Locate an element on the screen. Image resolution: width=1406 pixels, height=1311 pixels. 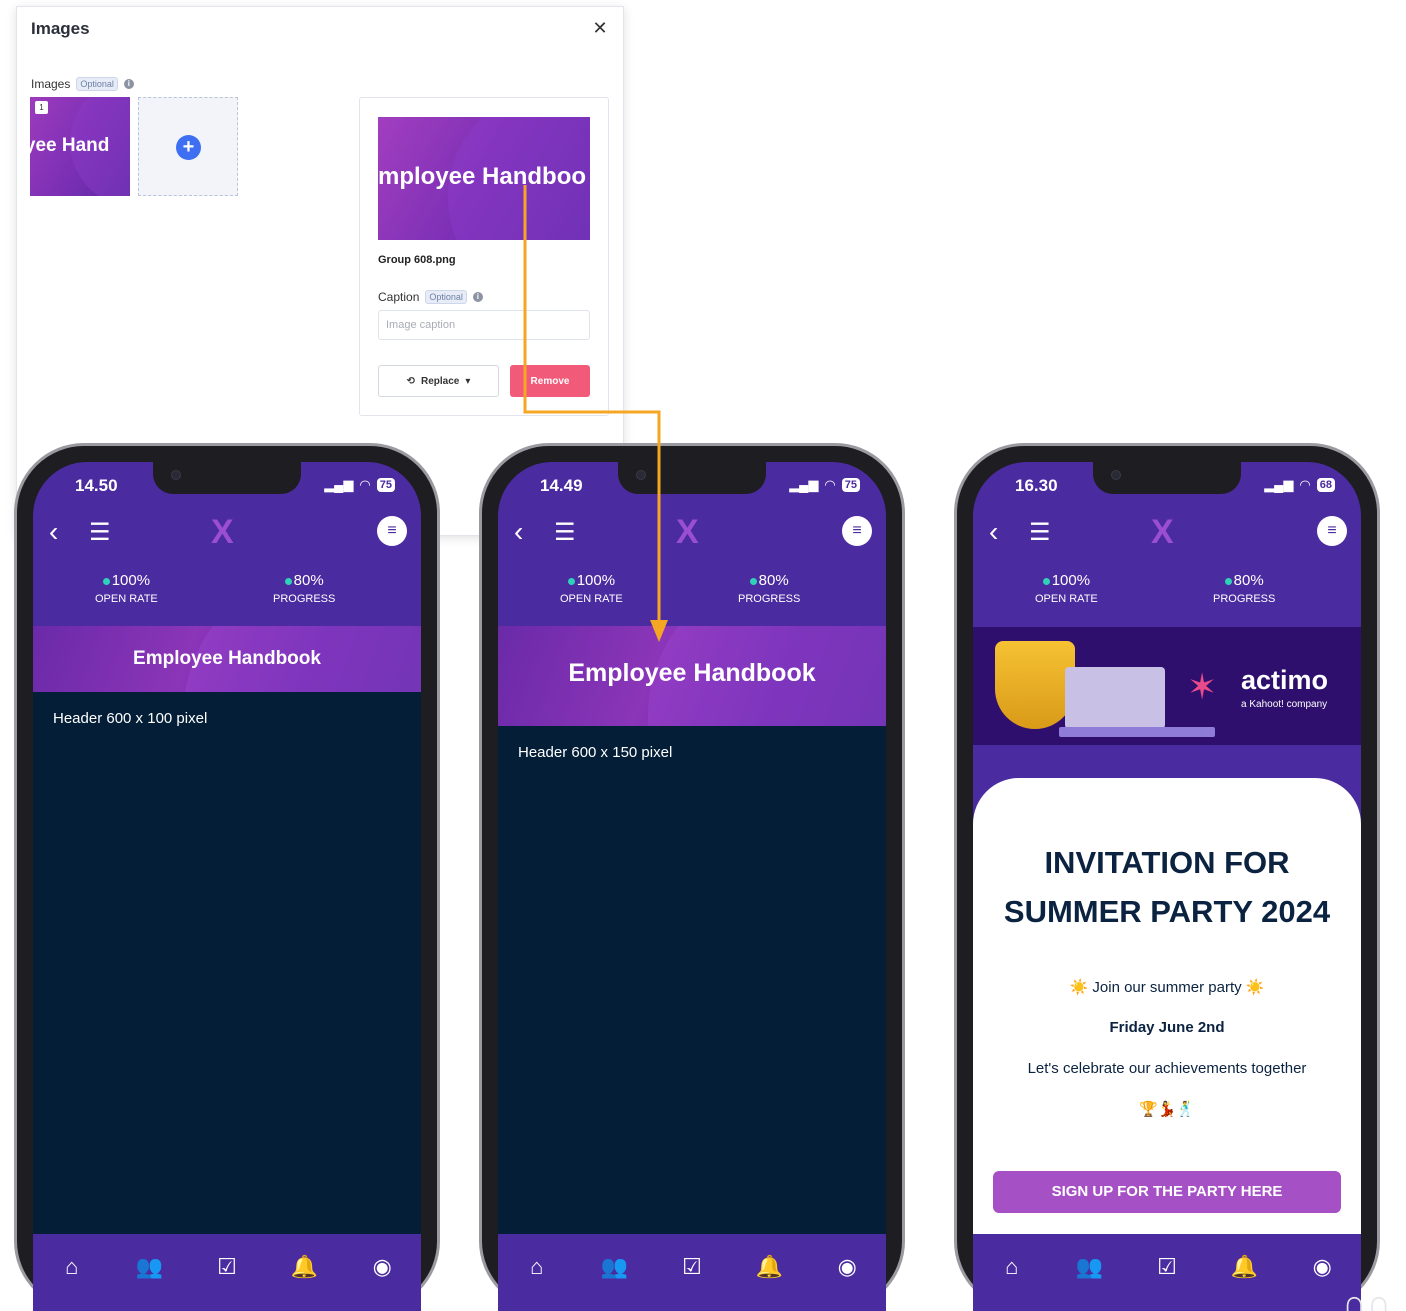
brand-name: actimo is located at coordinates (1285, 680).